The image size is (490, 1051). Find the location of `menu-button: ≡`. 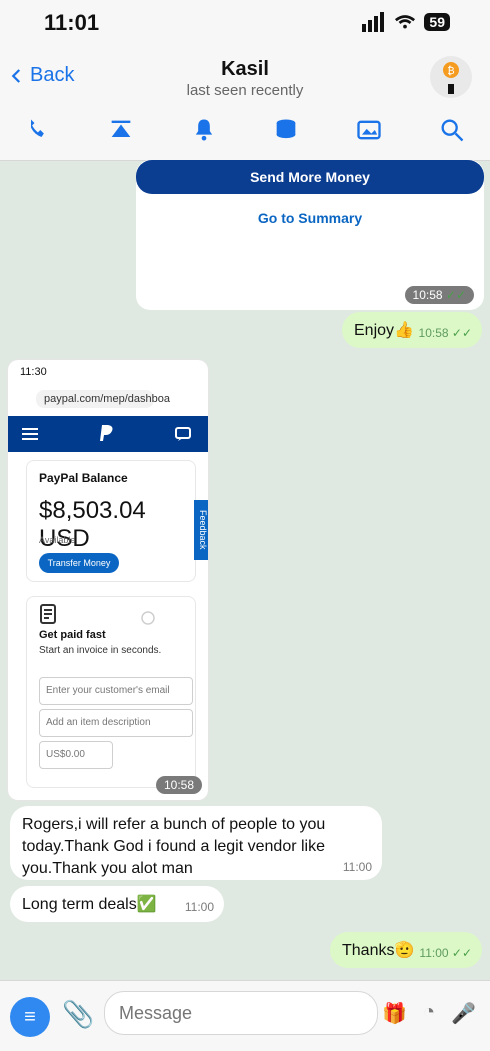

menu-button: ≡ is located at coordinates (30, 1017).